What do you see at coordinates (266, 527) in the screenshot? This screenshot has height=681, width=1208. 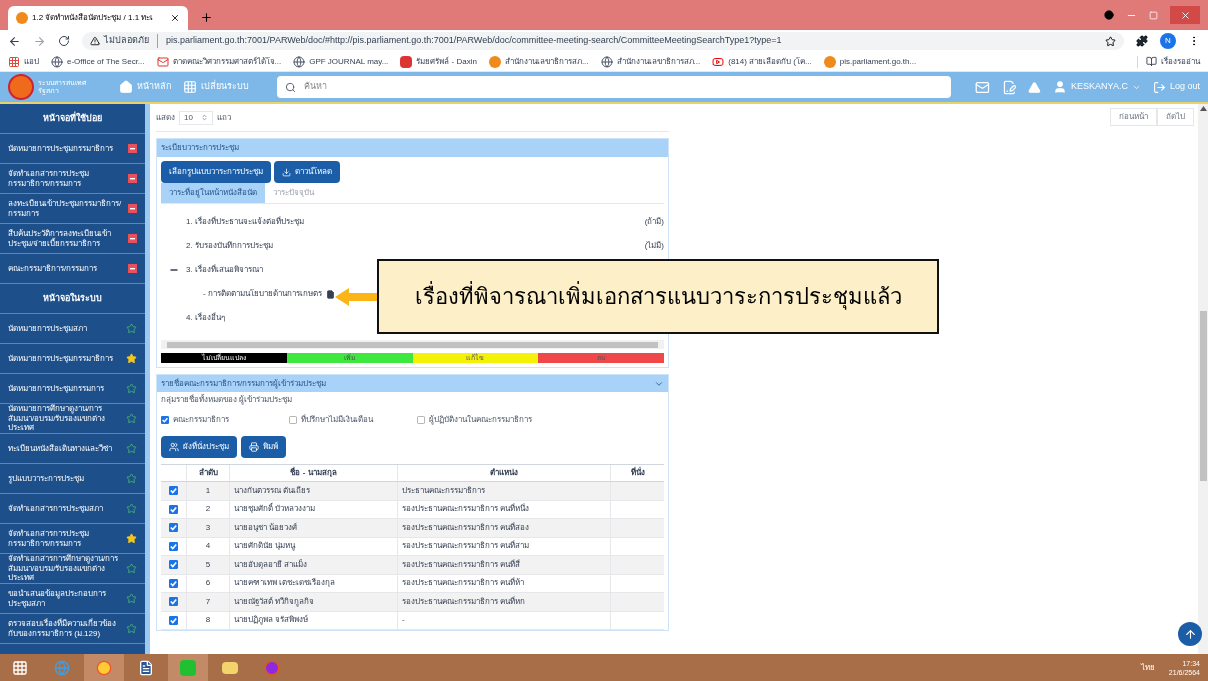 I see `table-cell: นายอนุชา น้อยวงศ์` at bounding box center [266, 527].